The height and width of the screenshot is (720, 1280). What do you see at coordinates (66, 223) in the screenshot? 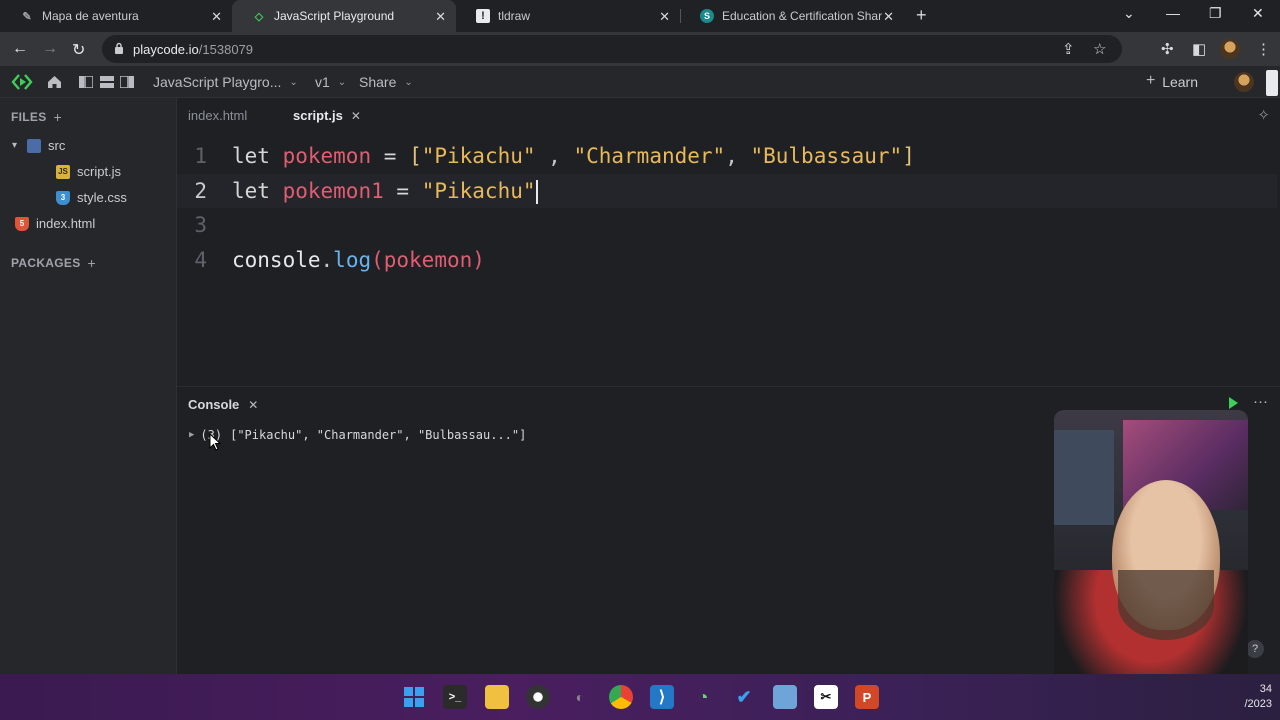
I see `tree-item-label: index.html` at bounding box center [66, 223].